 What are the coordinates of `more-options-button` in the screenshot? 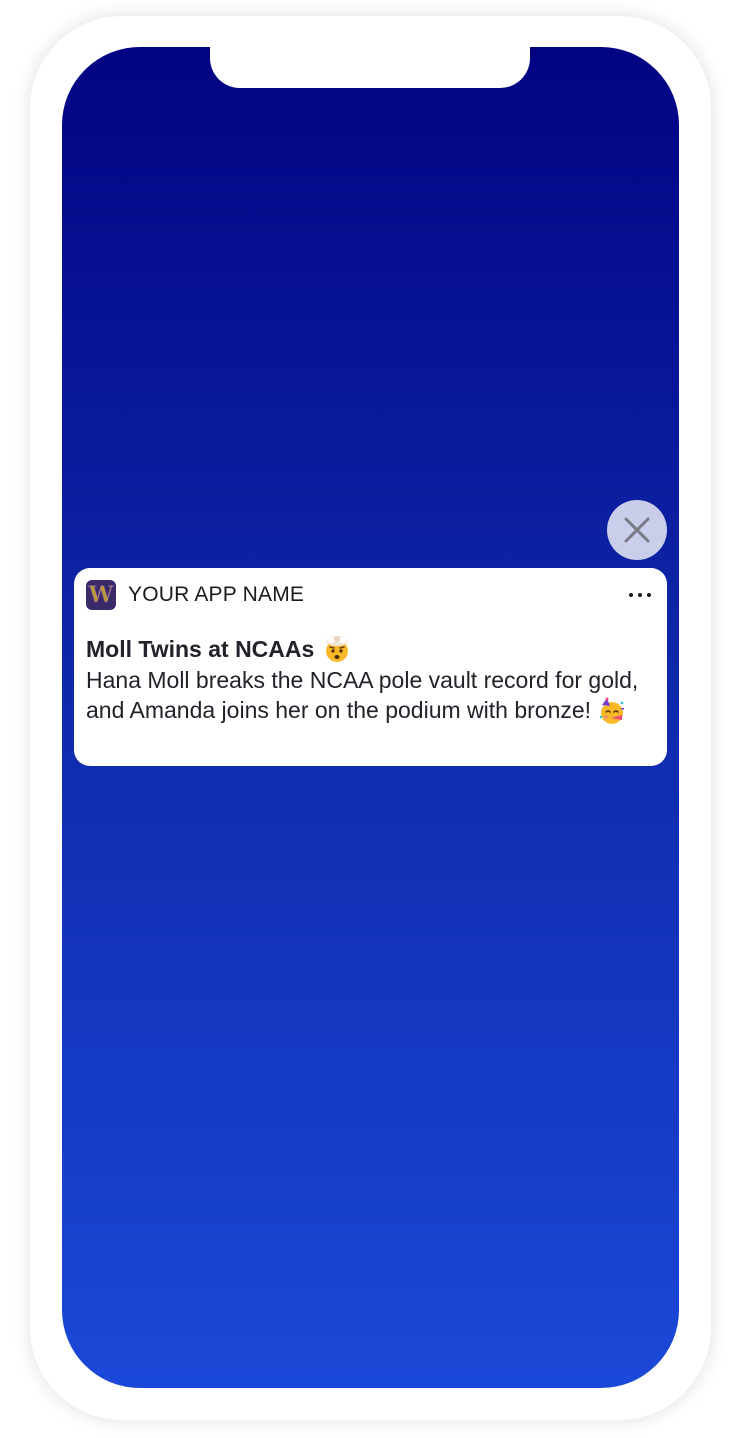 It's located at (640, 595).